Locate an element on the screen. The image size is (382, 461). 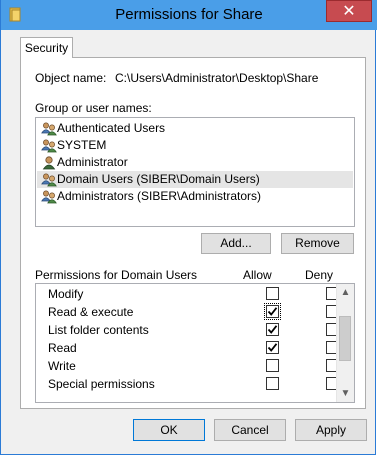
allow-column-header: Allow is located at coordinates (257, 275).